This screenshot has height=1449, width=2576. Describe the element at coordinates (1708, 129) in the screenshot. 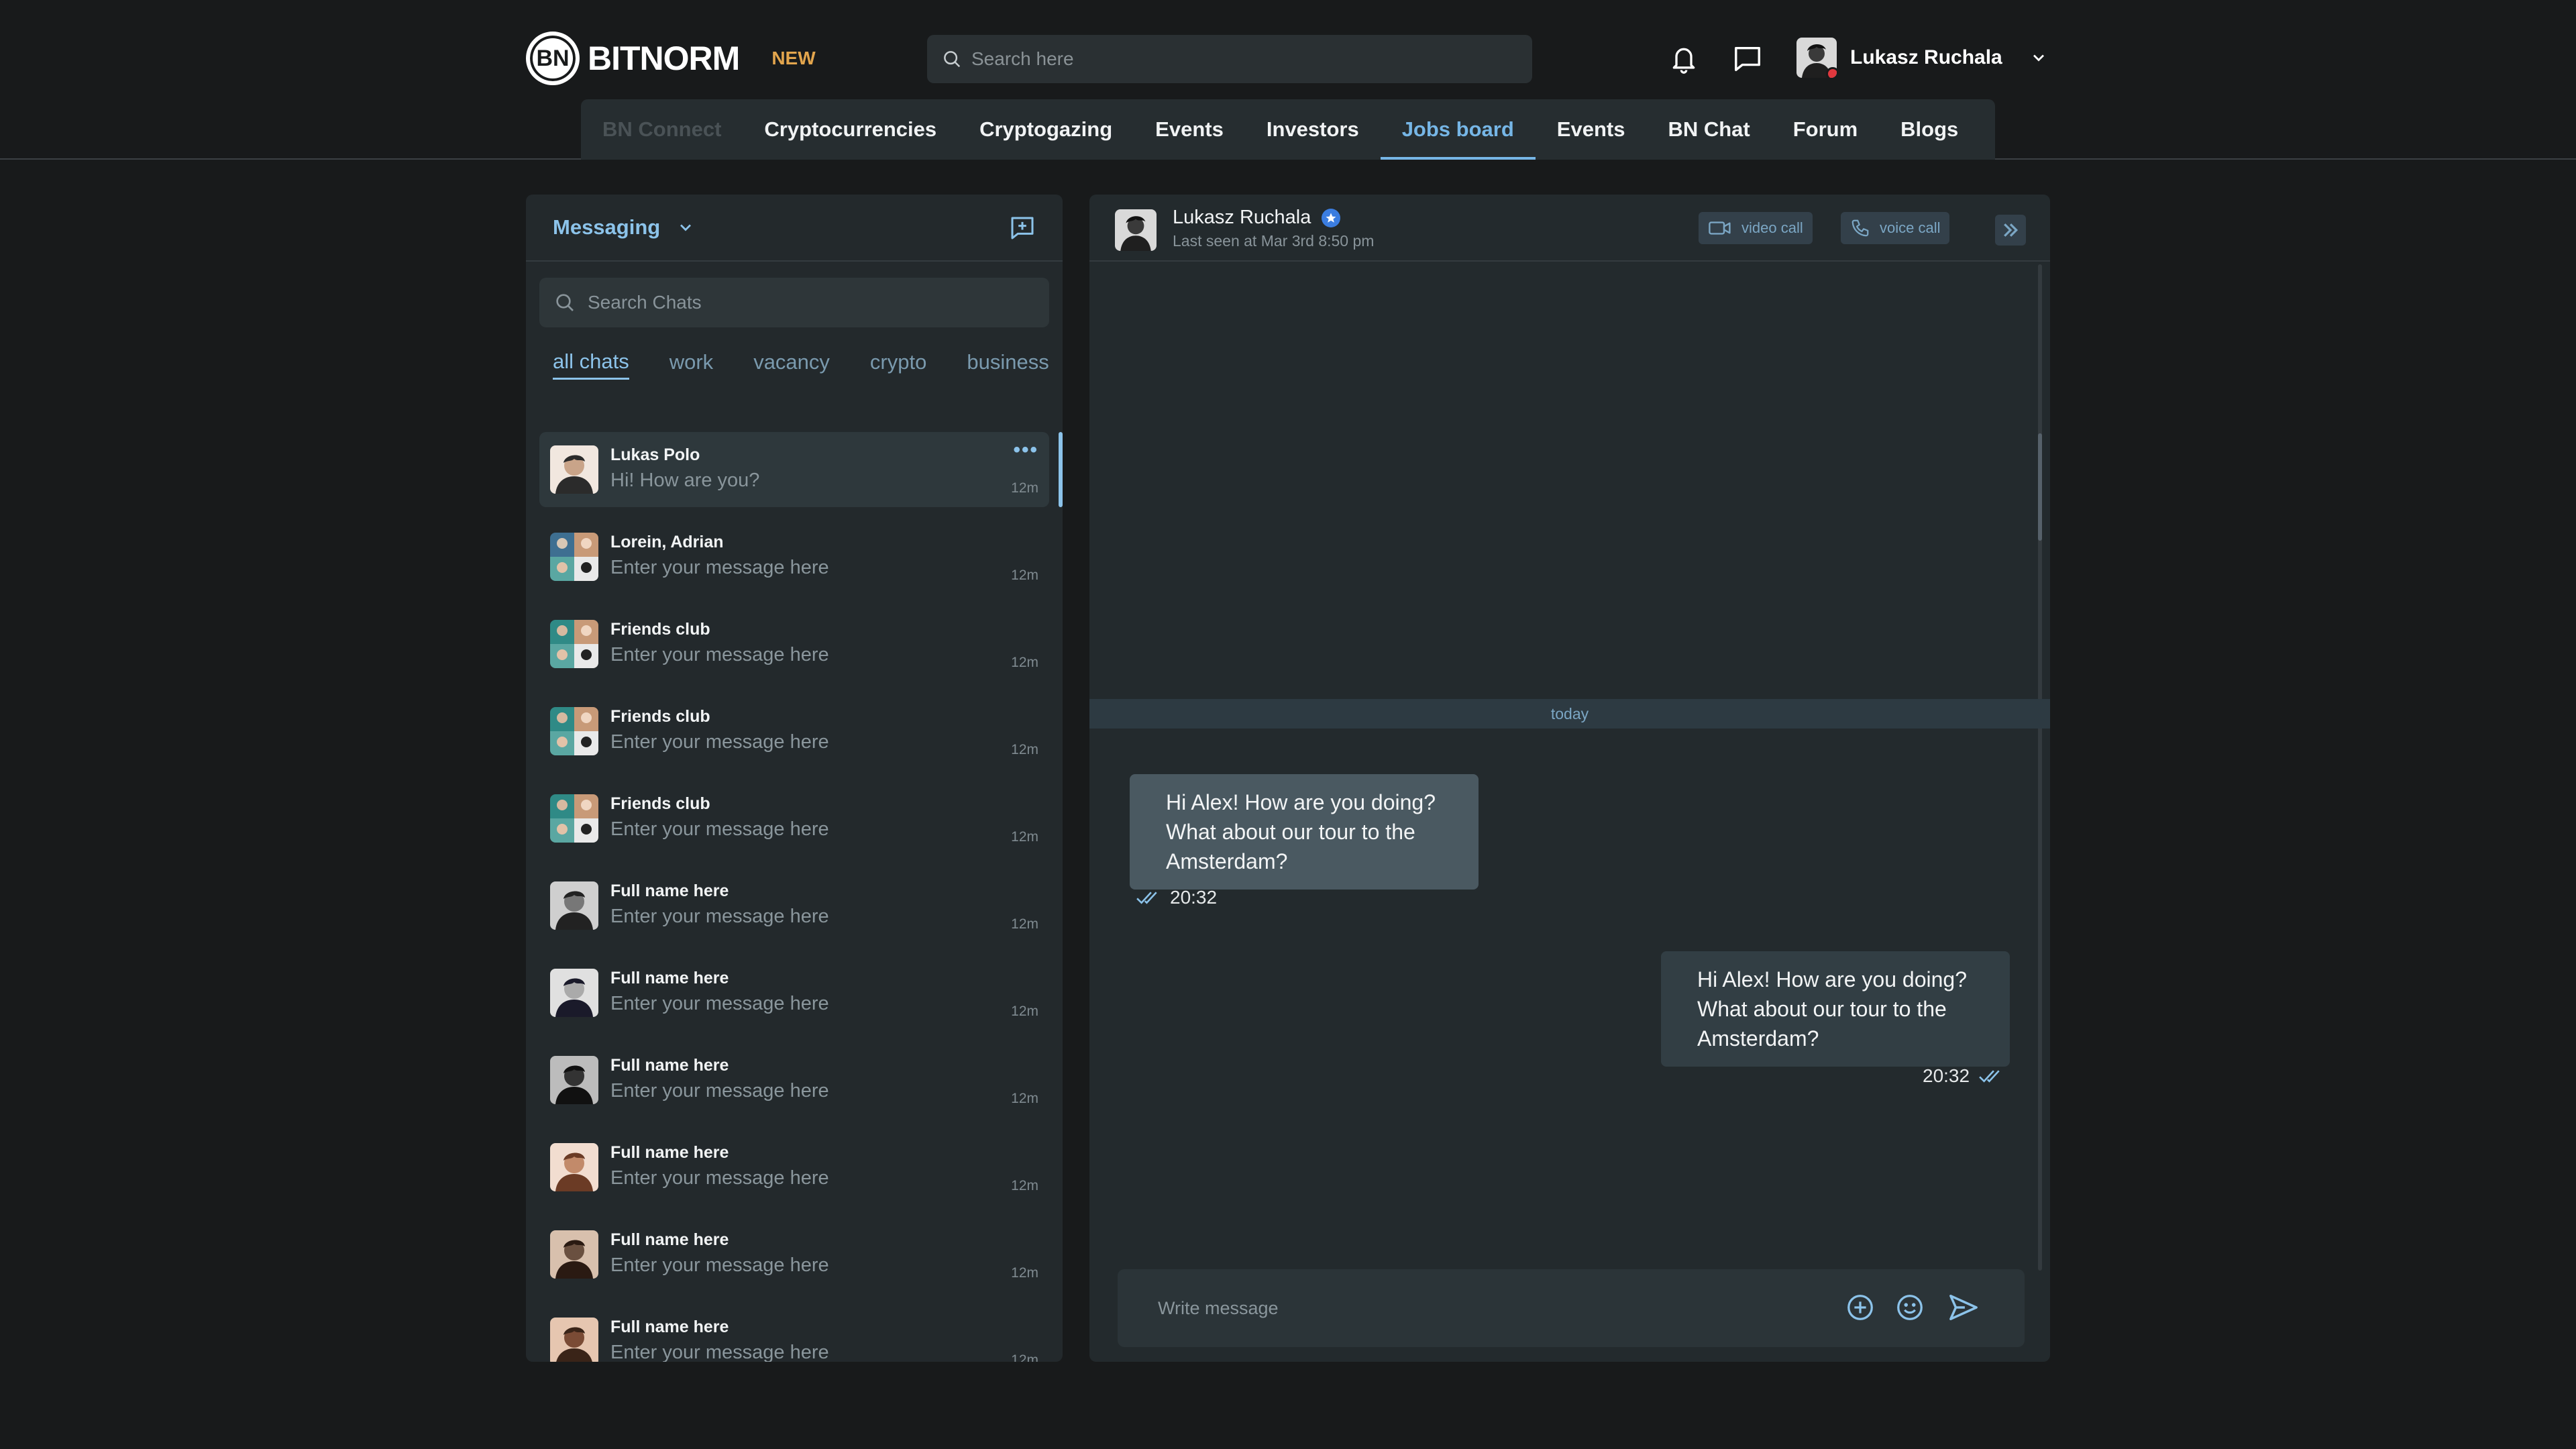

I see `nav-item-bn-chat: BN Chat` at that location.